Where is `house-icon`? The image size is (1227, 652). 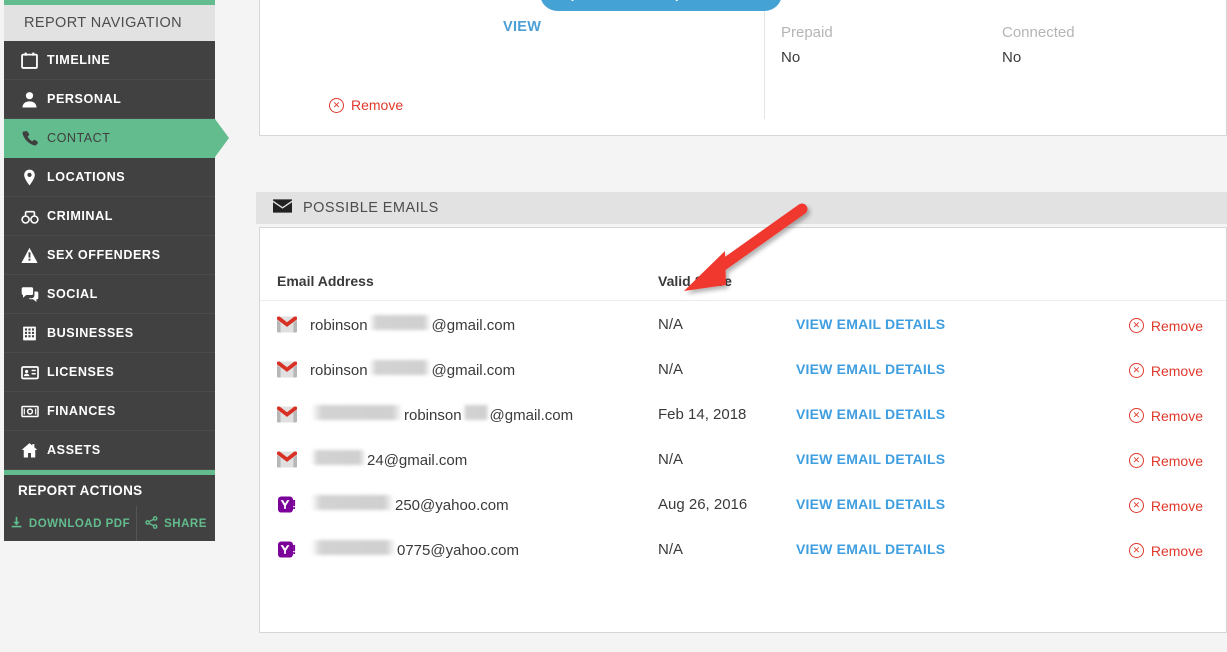
house-icon is located at coordinates (34, 450).